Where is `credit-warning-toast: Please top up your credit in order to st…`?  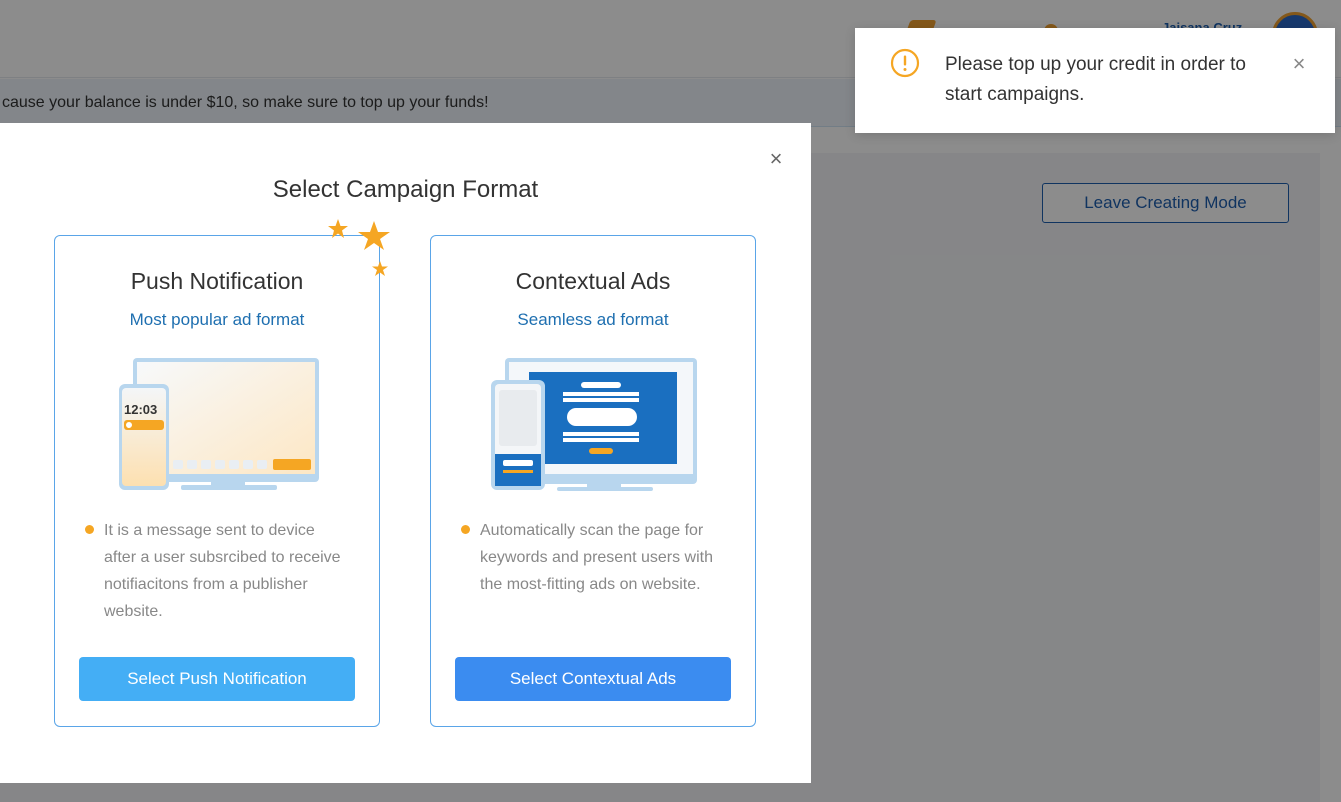 credit-warning-toast: Please top up your credit in order to st… is located at coordinates (1095, 80).